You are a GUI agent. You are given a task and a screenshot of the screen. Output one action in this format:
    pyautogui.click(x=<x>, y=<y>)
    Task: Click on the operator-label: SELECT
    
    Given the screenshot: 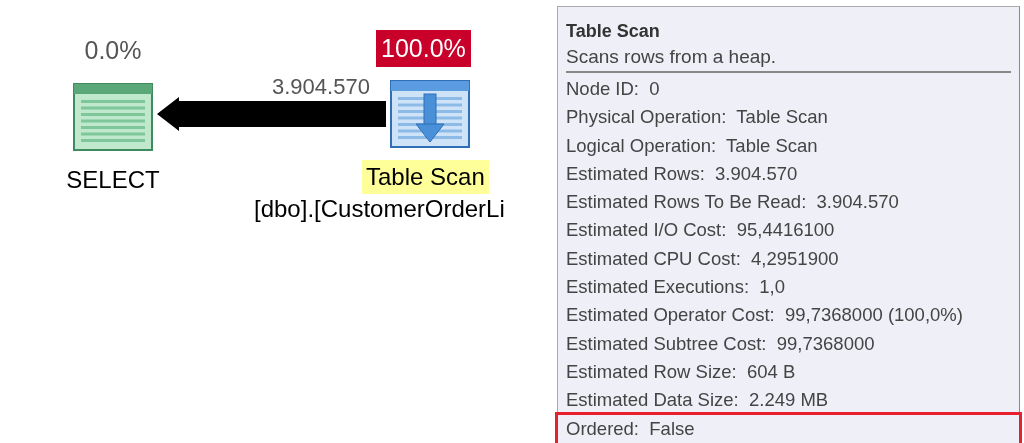 What is the action you would take?
    pyautogui.click(x=113, y=180)
    